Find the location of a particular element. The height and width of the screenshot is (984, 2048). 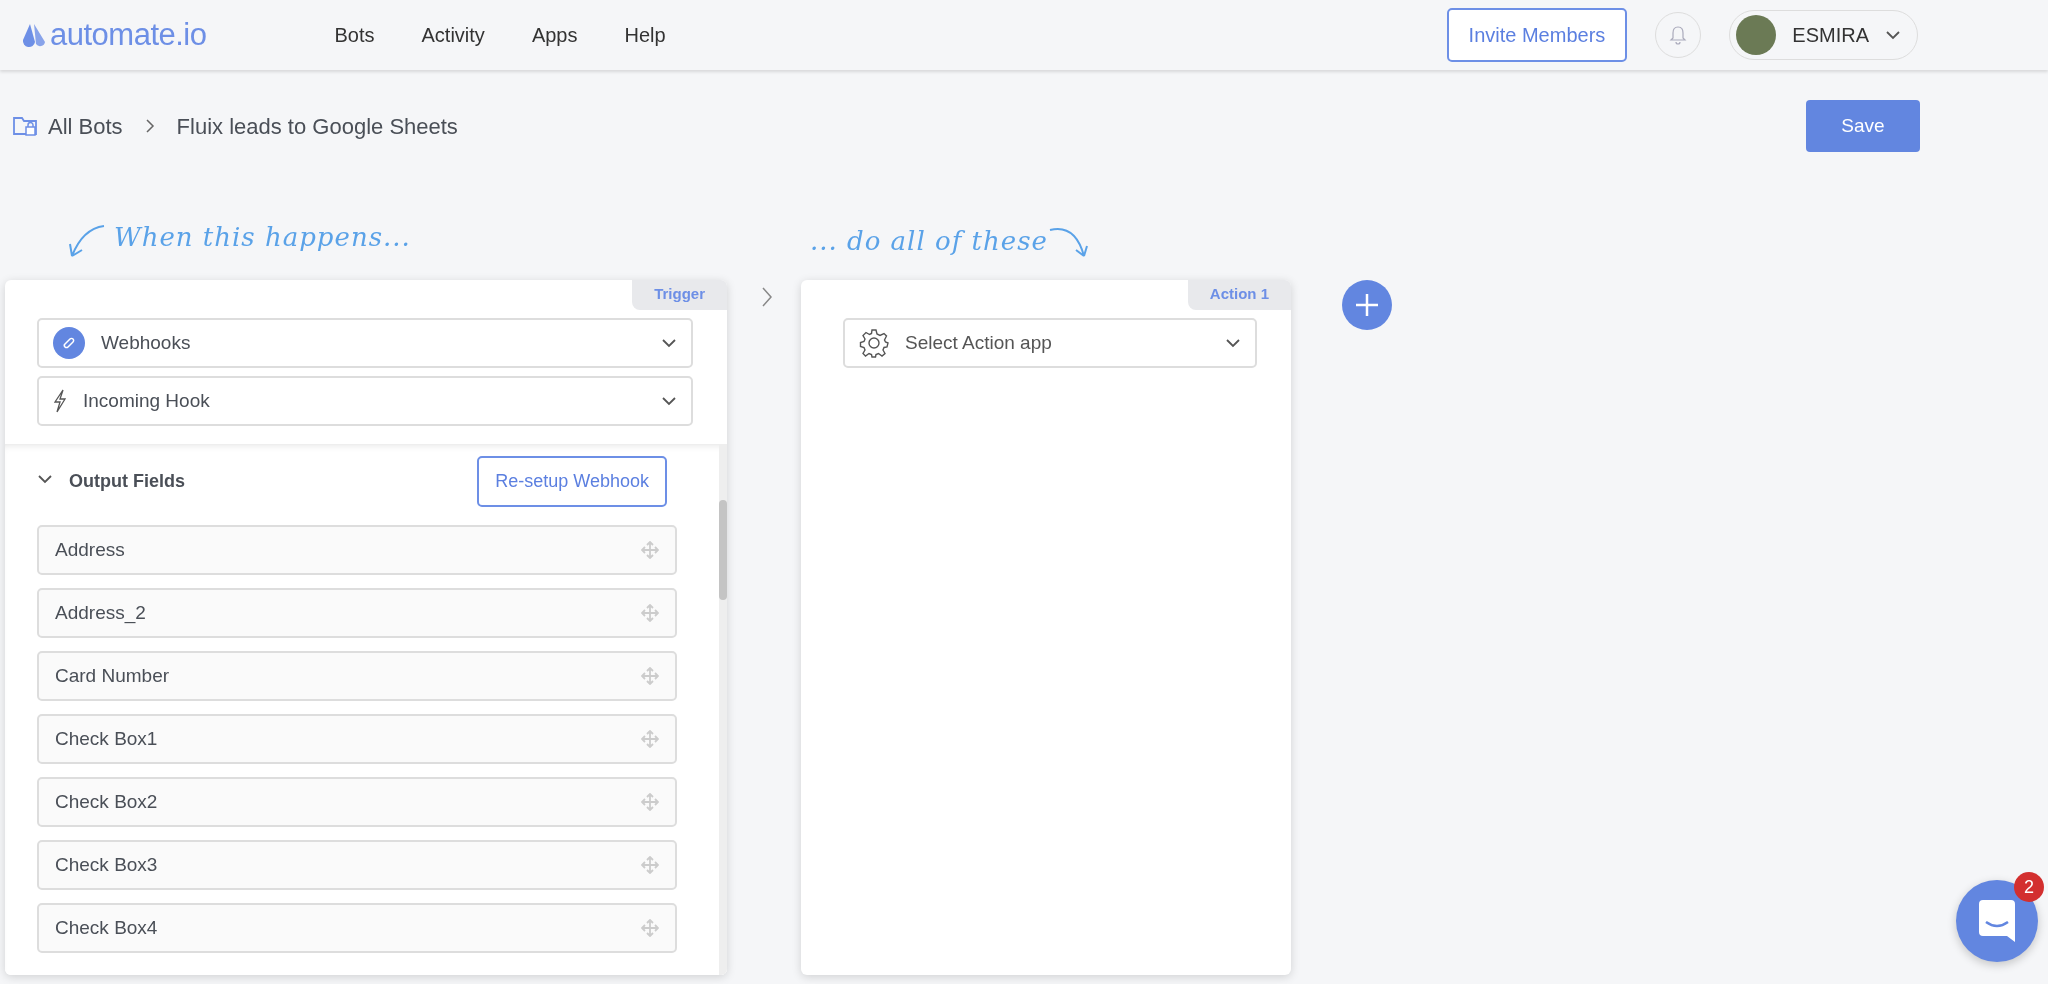

trigger-label: Trigger is located at coordinates (679, 295).